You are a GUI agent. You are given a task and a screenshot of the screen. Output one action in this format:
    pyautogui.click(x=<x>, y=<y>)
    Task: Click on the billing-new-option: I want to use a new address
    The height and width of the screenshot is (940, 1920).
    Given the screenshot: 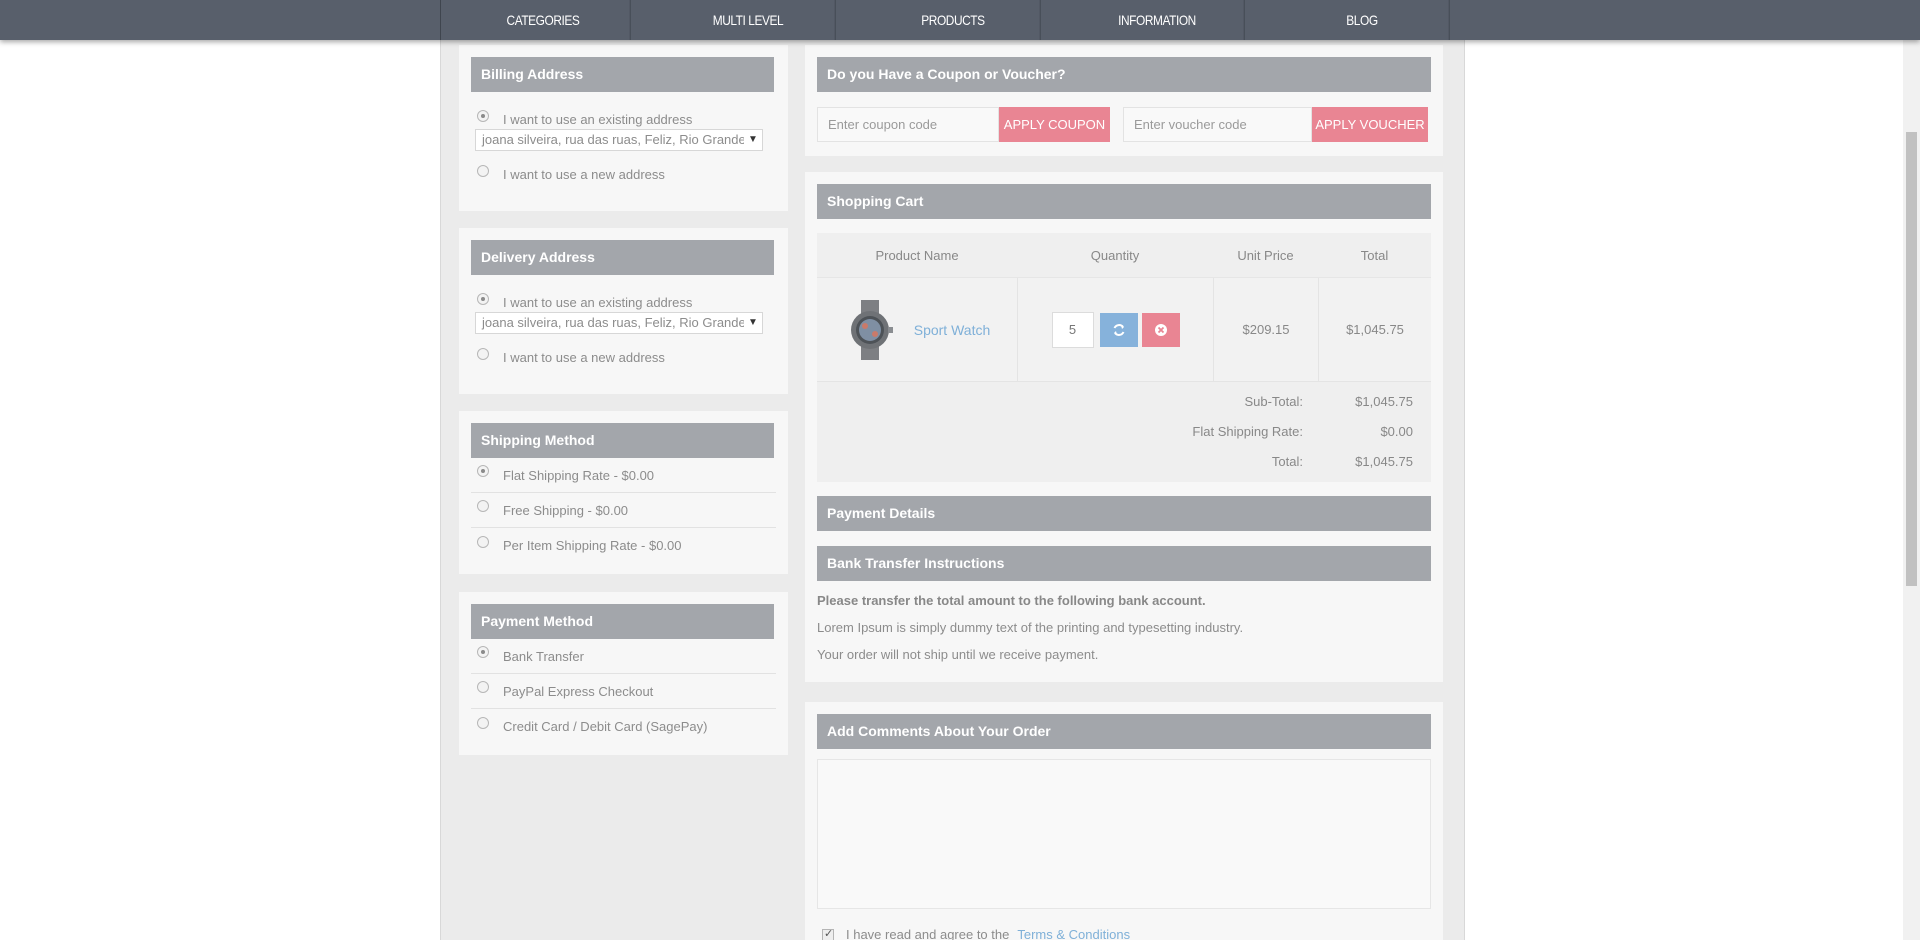 What is the action you would take?
    pyautogui.click(x=623, y=174)
    